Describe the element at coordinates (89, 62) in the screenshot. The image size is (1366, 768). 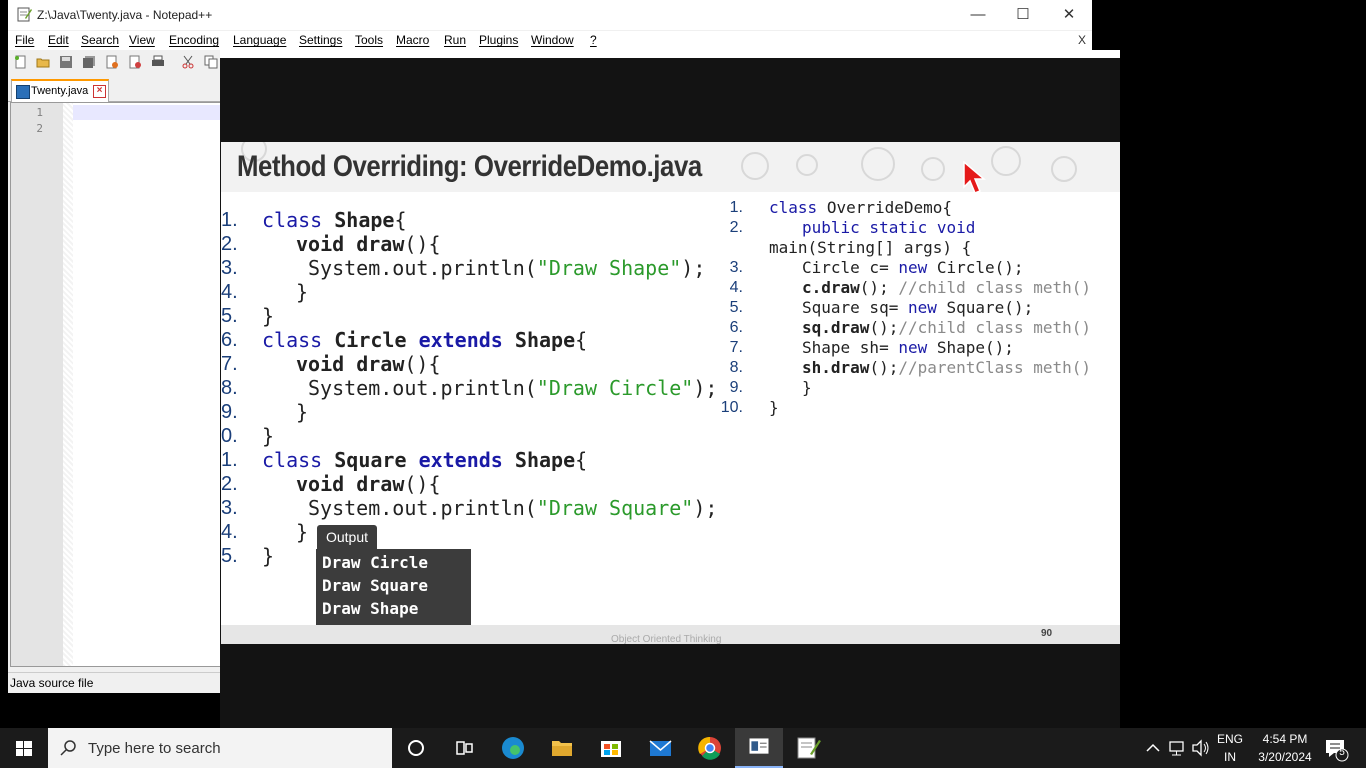
I see `save-all-icon` at that location.